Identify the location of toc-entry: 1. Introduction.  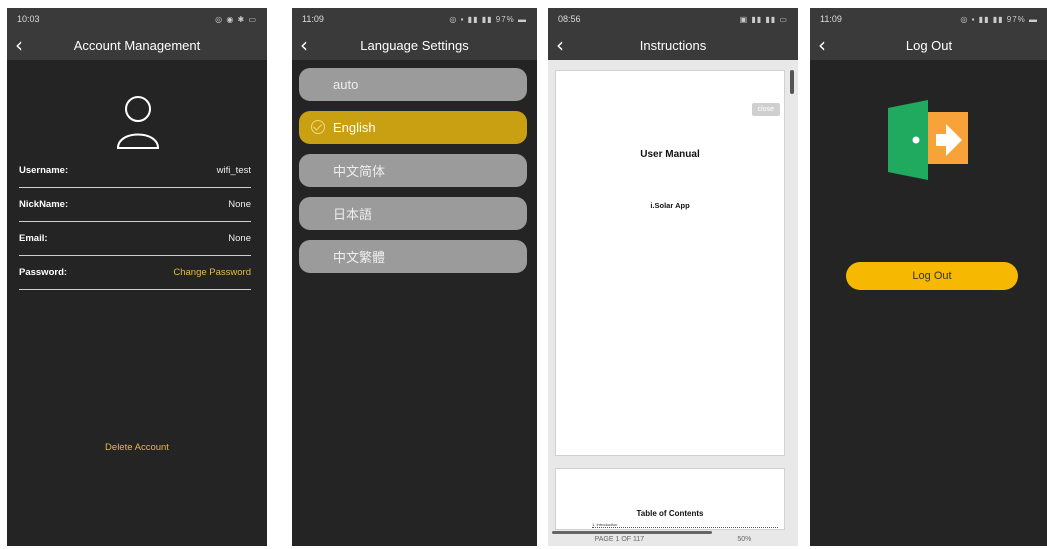
(685, 525).